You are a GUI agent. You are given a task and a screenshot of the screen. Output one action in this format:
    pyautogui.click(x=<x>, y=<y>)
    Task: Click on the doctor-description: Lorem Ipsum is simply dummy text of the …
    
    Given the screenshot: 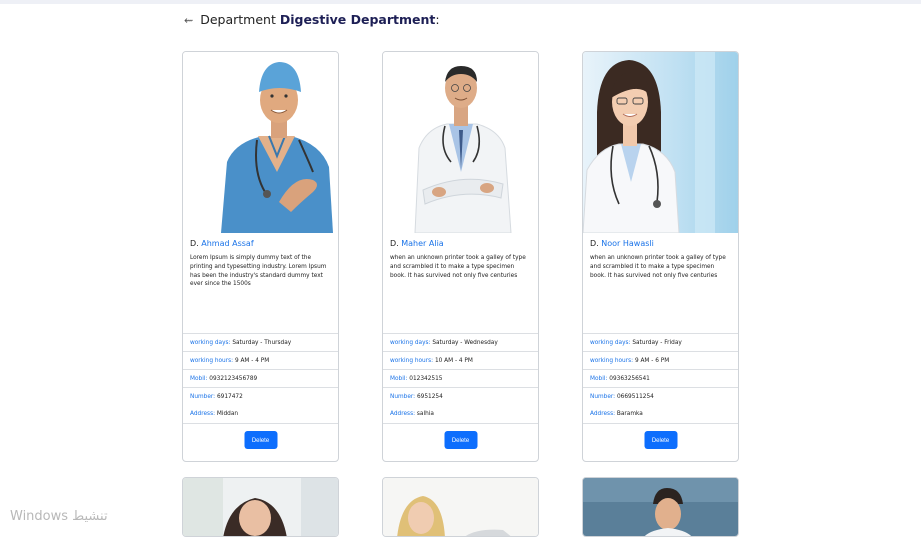 What is the action you would take?
    pyautogui.click(x=258, y=271)
    